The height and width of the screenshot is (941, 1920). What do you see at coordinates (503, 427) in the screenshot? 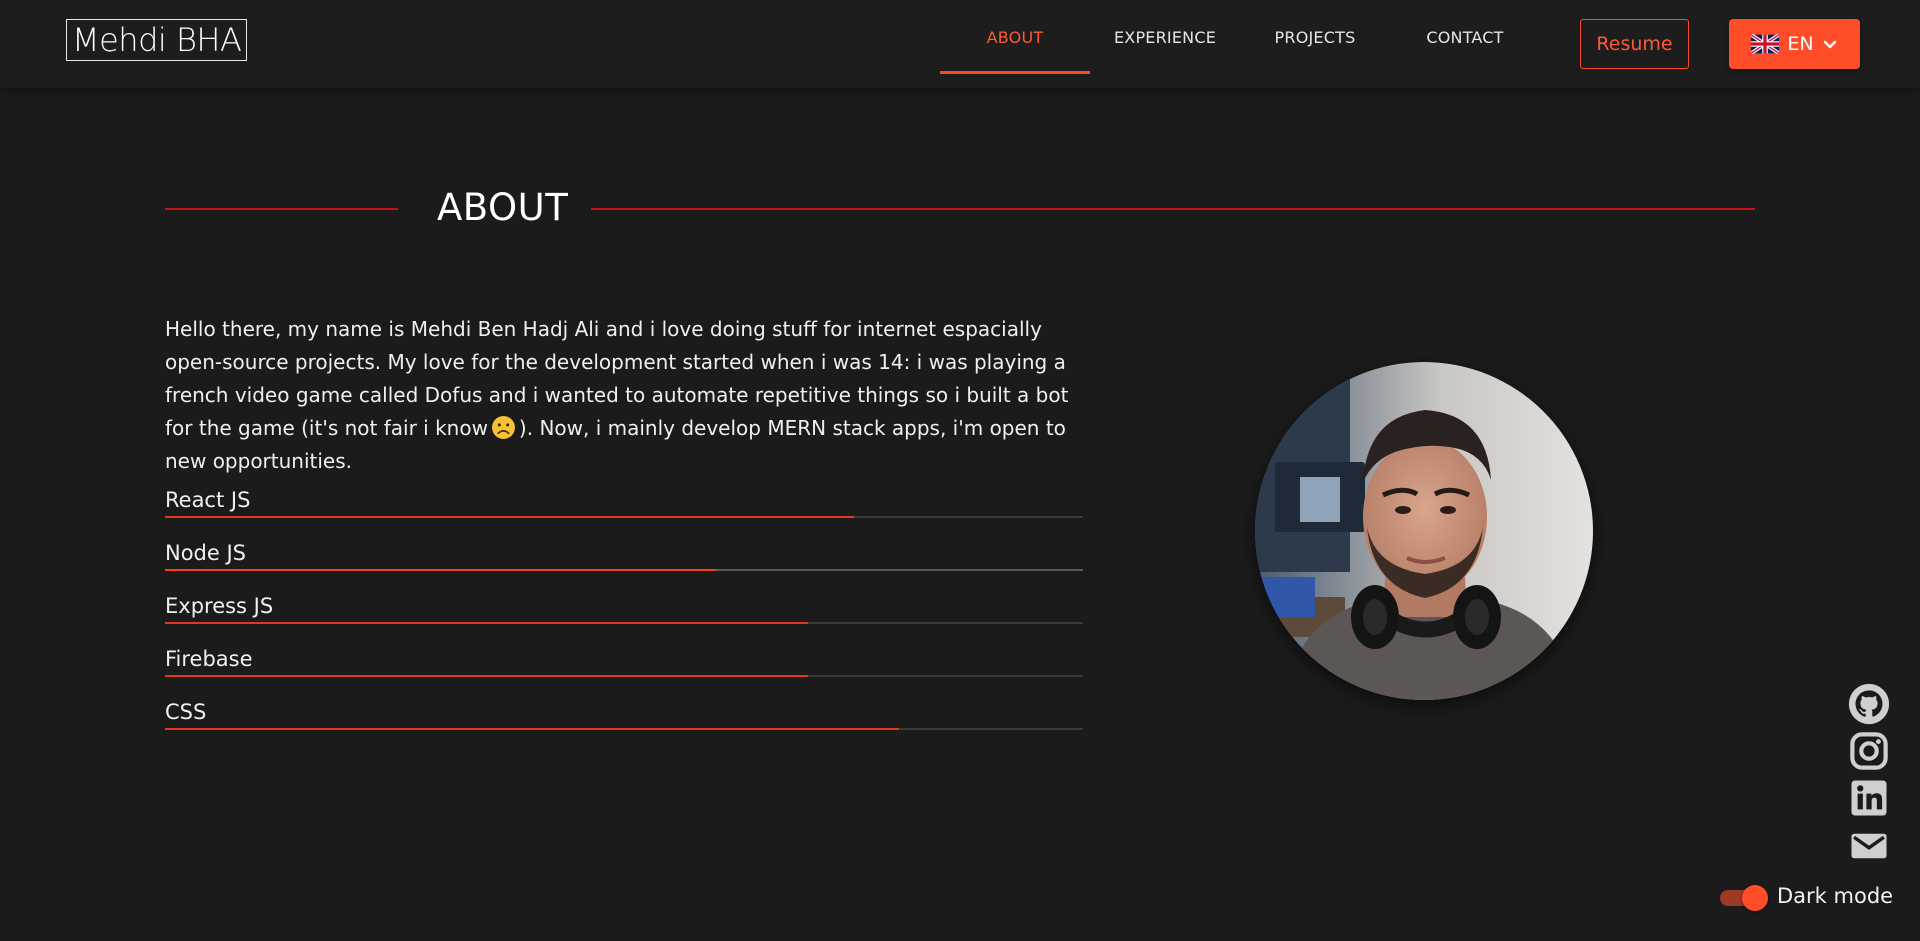
I see `sad-face-emoji-icon` at bounding box center [503, 427].